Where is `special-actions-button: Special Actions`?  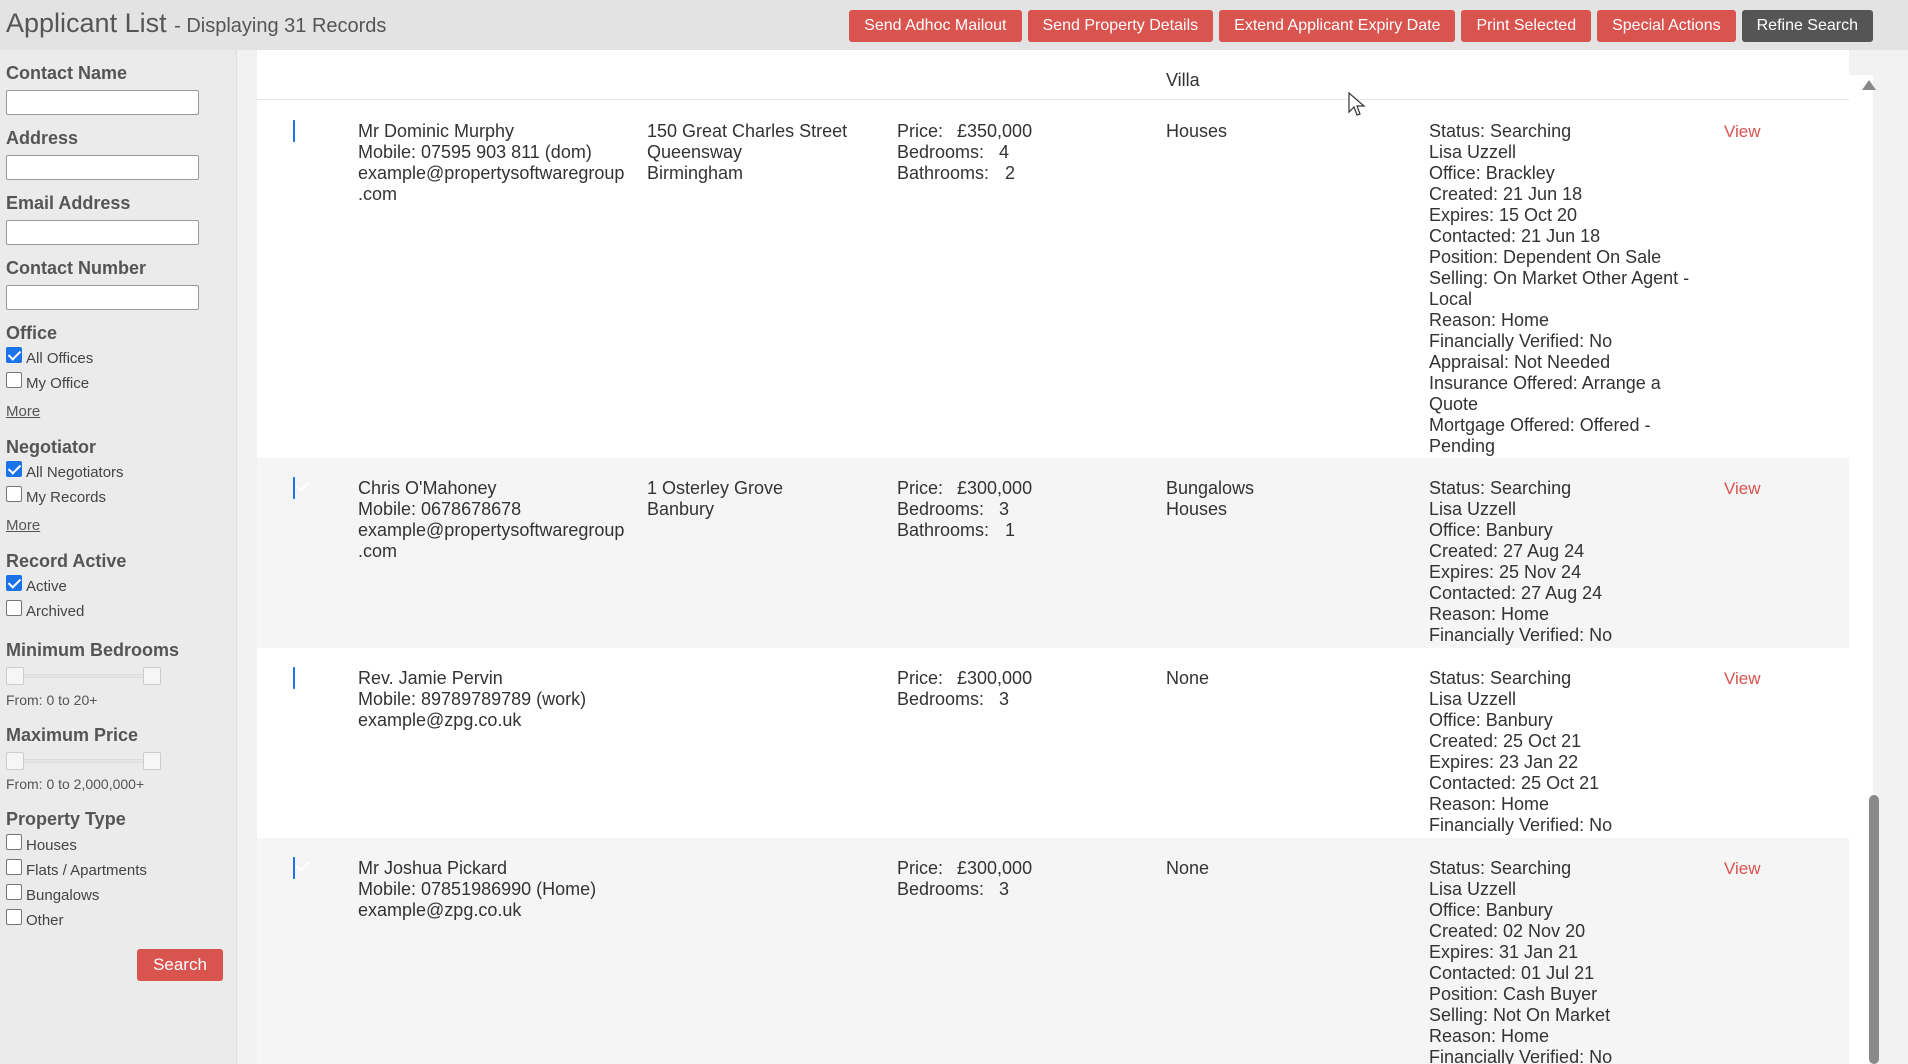 special-actions-button: Special Actions is located at coordinates (1666, 26).